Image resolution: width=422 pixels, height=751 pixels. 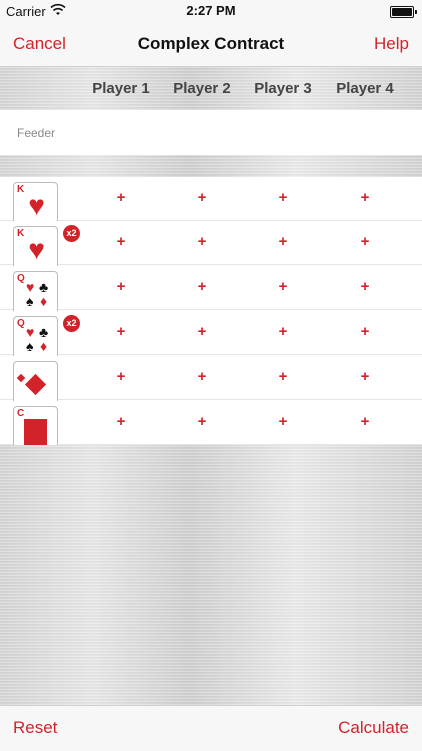 I want to click on player-header: Player 1 Player 2 Player 3 Player 4, so click(x=211, y=88).